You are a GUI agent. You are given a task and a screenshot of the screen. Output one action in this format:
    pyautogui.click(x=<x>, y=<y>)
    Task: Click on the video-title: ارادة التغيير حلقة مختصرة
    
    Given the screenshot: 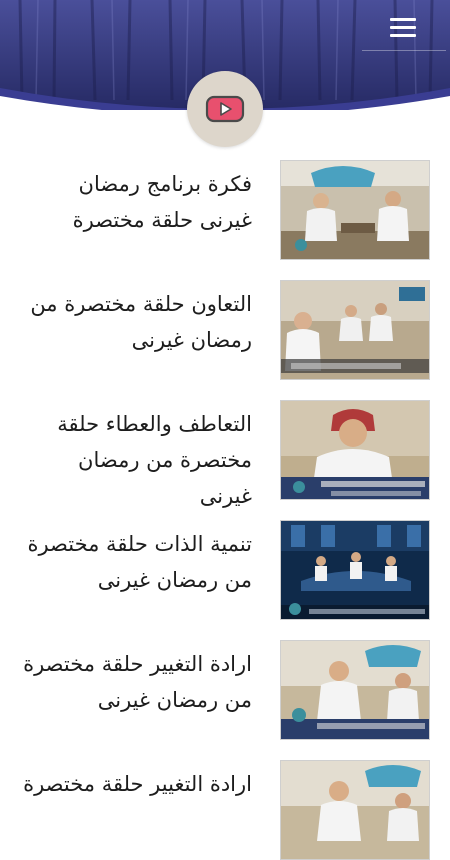 What is the action you would take?
    pyautogui.click(x=137, y=784)
    